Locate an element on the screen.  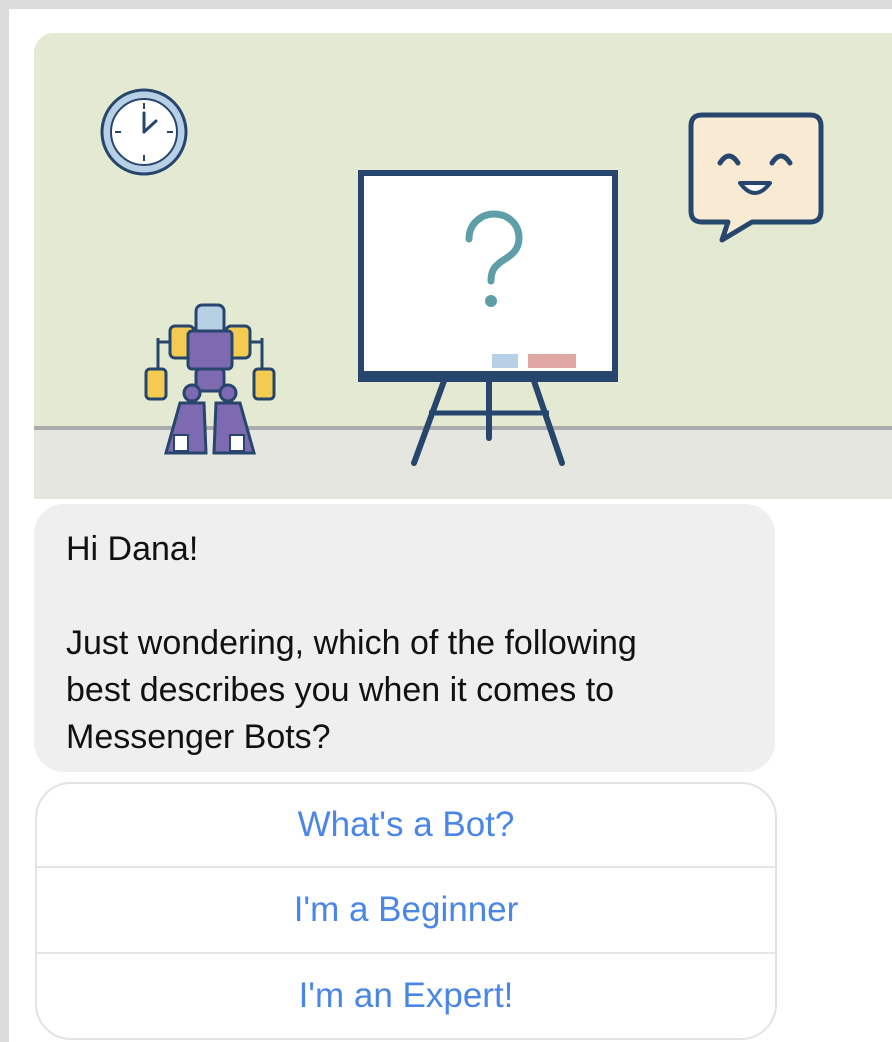
quick-reply-whats-a-bot-button: What's a Bot? is located at coordinates (406, 825).